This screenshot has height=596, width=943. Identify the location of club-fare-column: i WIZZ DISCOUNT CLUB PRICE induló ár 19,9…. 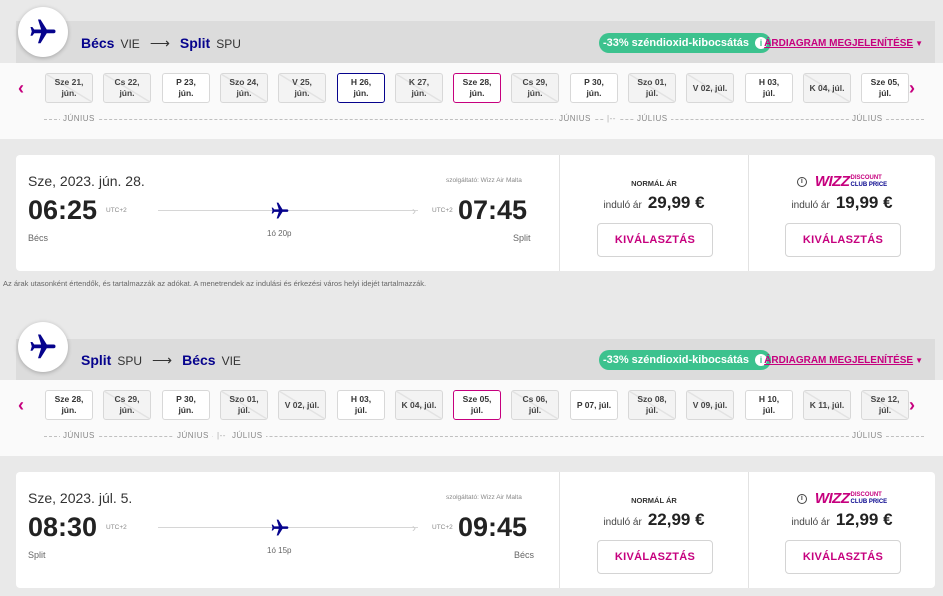
(841, 213).